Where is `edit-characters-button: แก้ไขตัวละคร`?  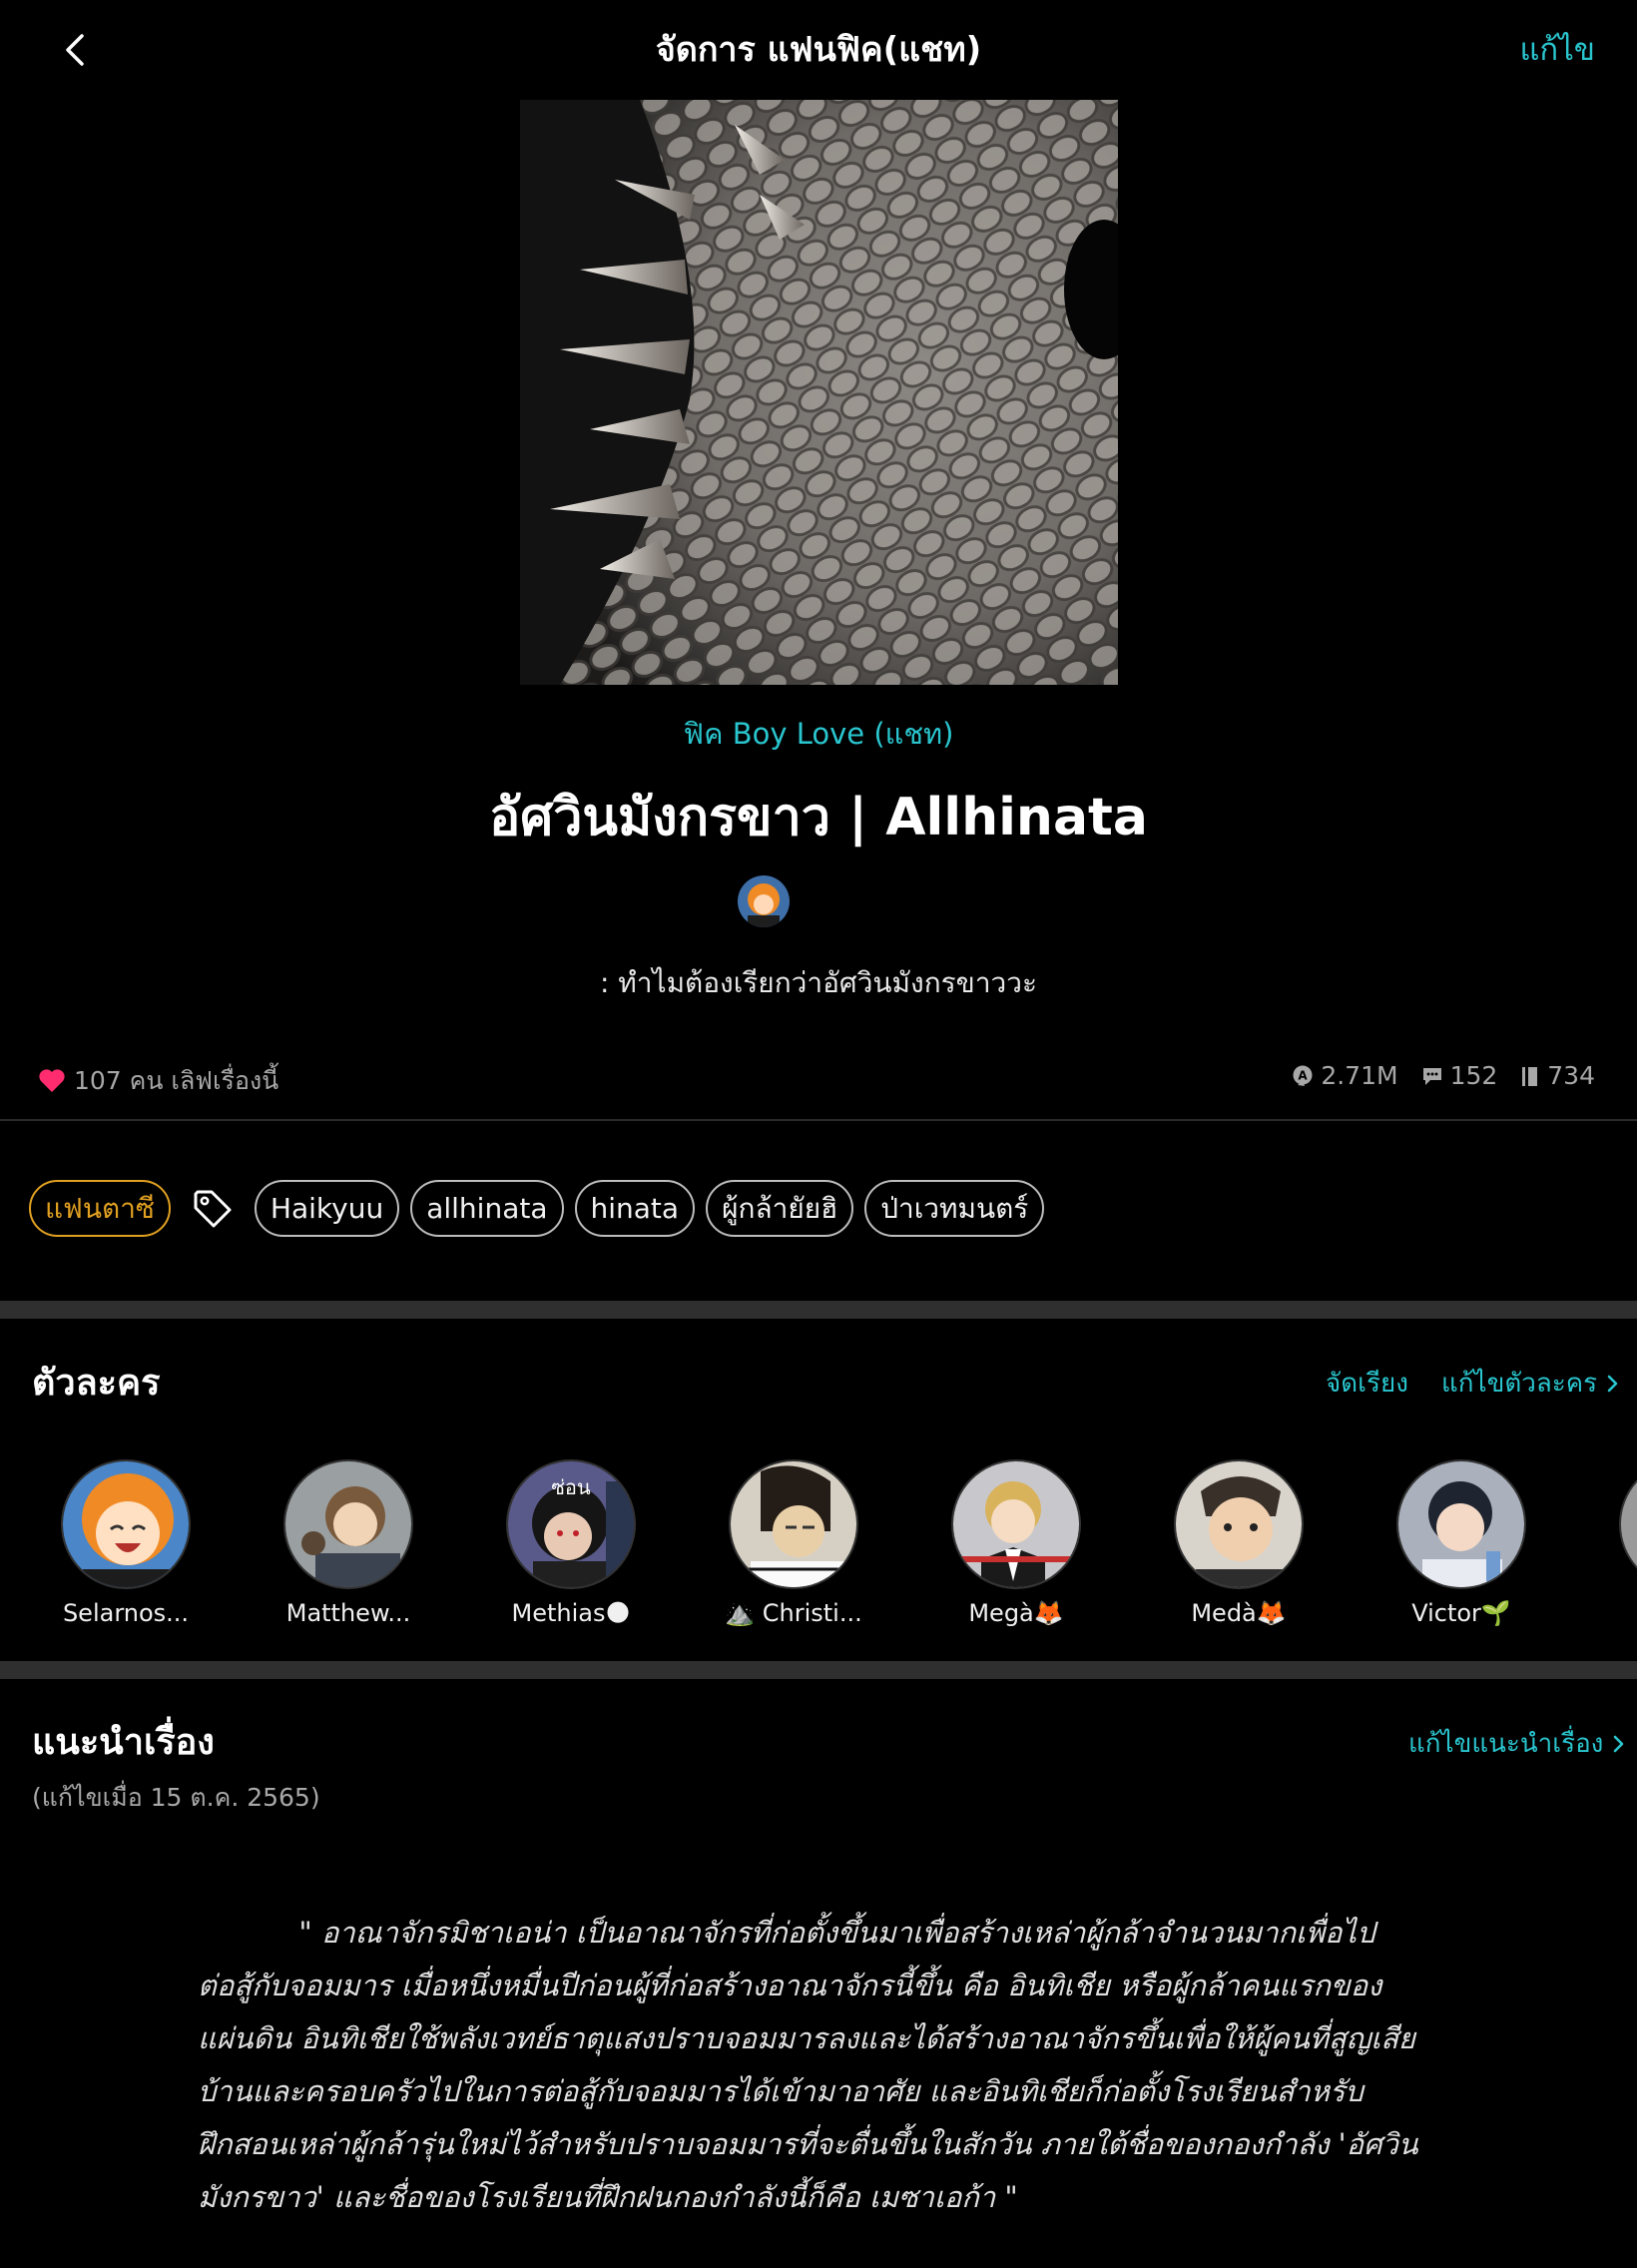
edit-characters-button: แก้ไขตัวละคร is located at coordinates (1530, 1383).